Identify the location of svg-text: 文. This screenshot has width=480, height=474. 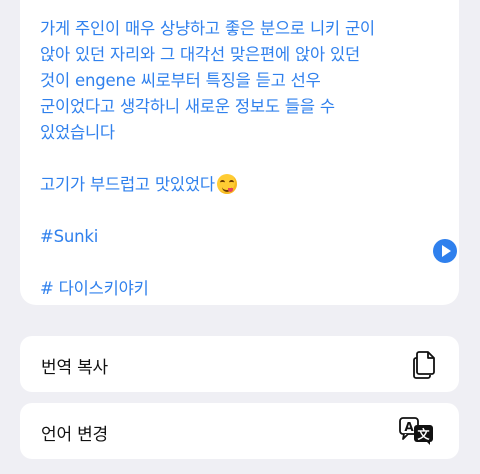
(423, 434).